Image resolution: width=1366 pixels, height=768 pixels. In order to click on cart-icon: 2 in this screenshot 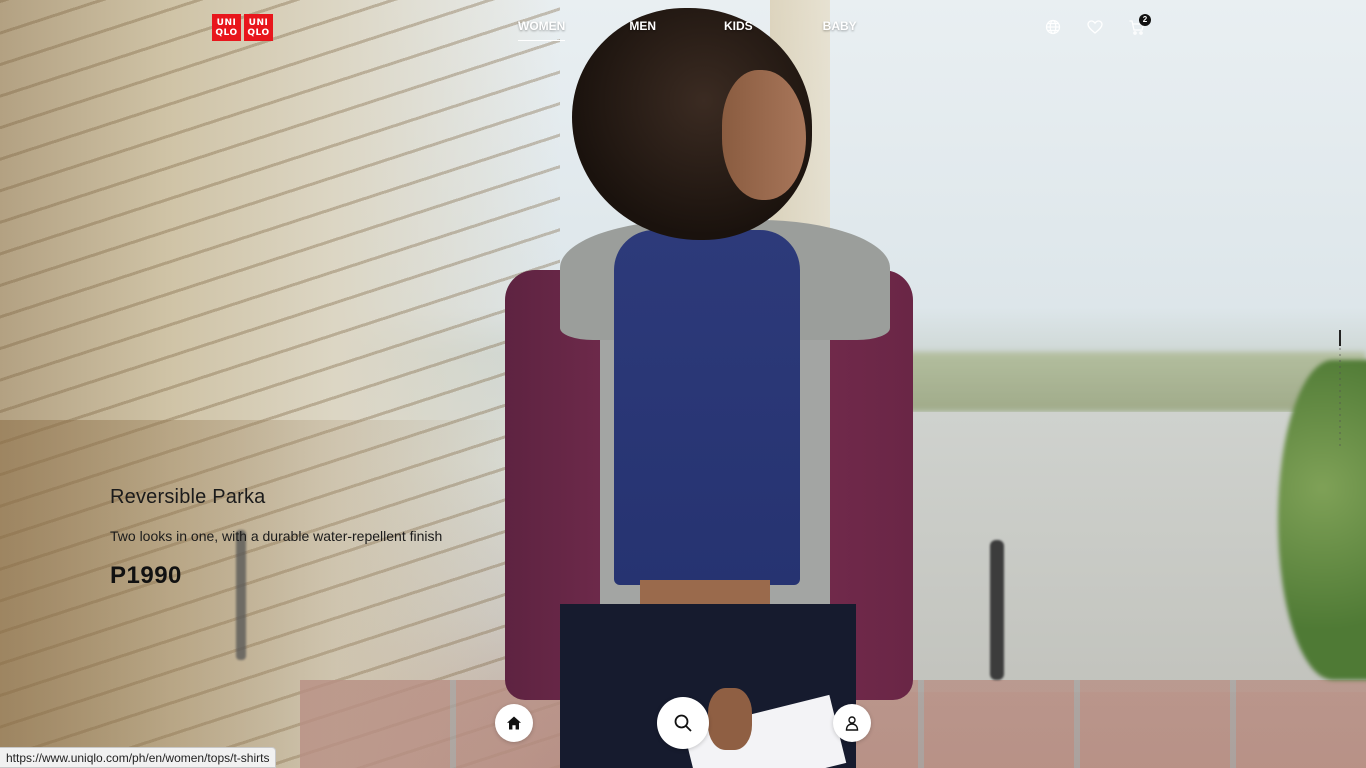, I will do `click(1139, 25)`.